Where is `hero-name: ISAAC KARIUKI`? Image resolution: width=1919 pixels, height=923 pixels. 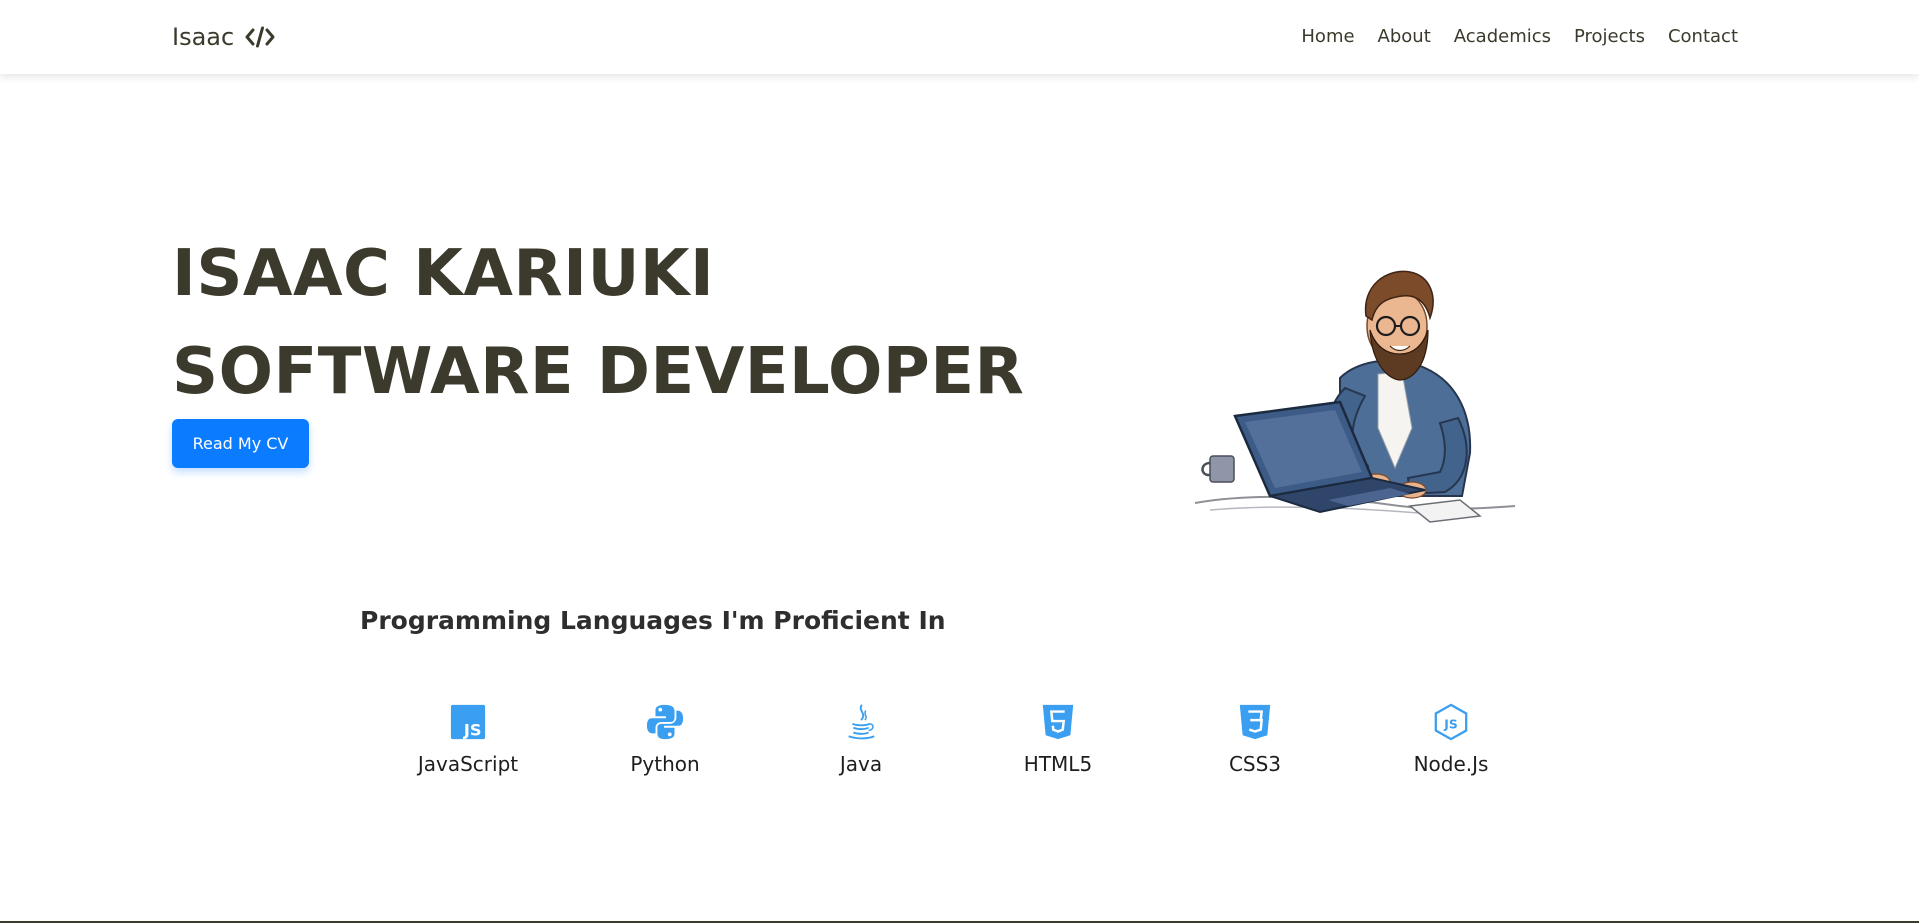 hero-name: ISAAC KARIUKI is located at coordinates (443, 274).